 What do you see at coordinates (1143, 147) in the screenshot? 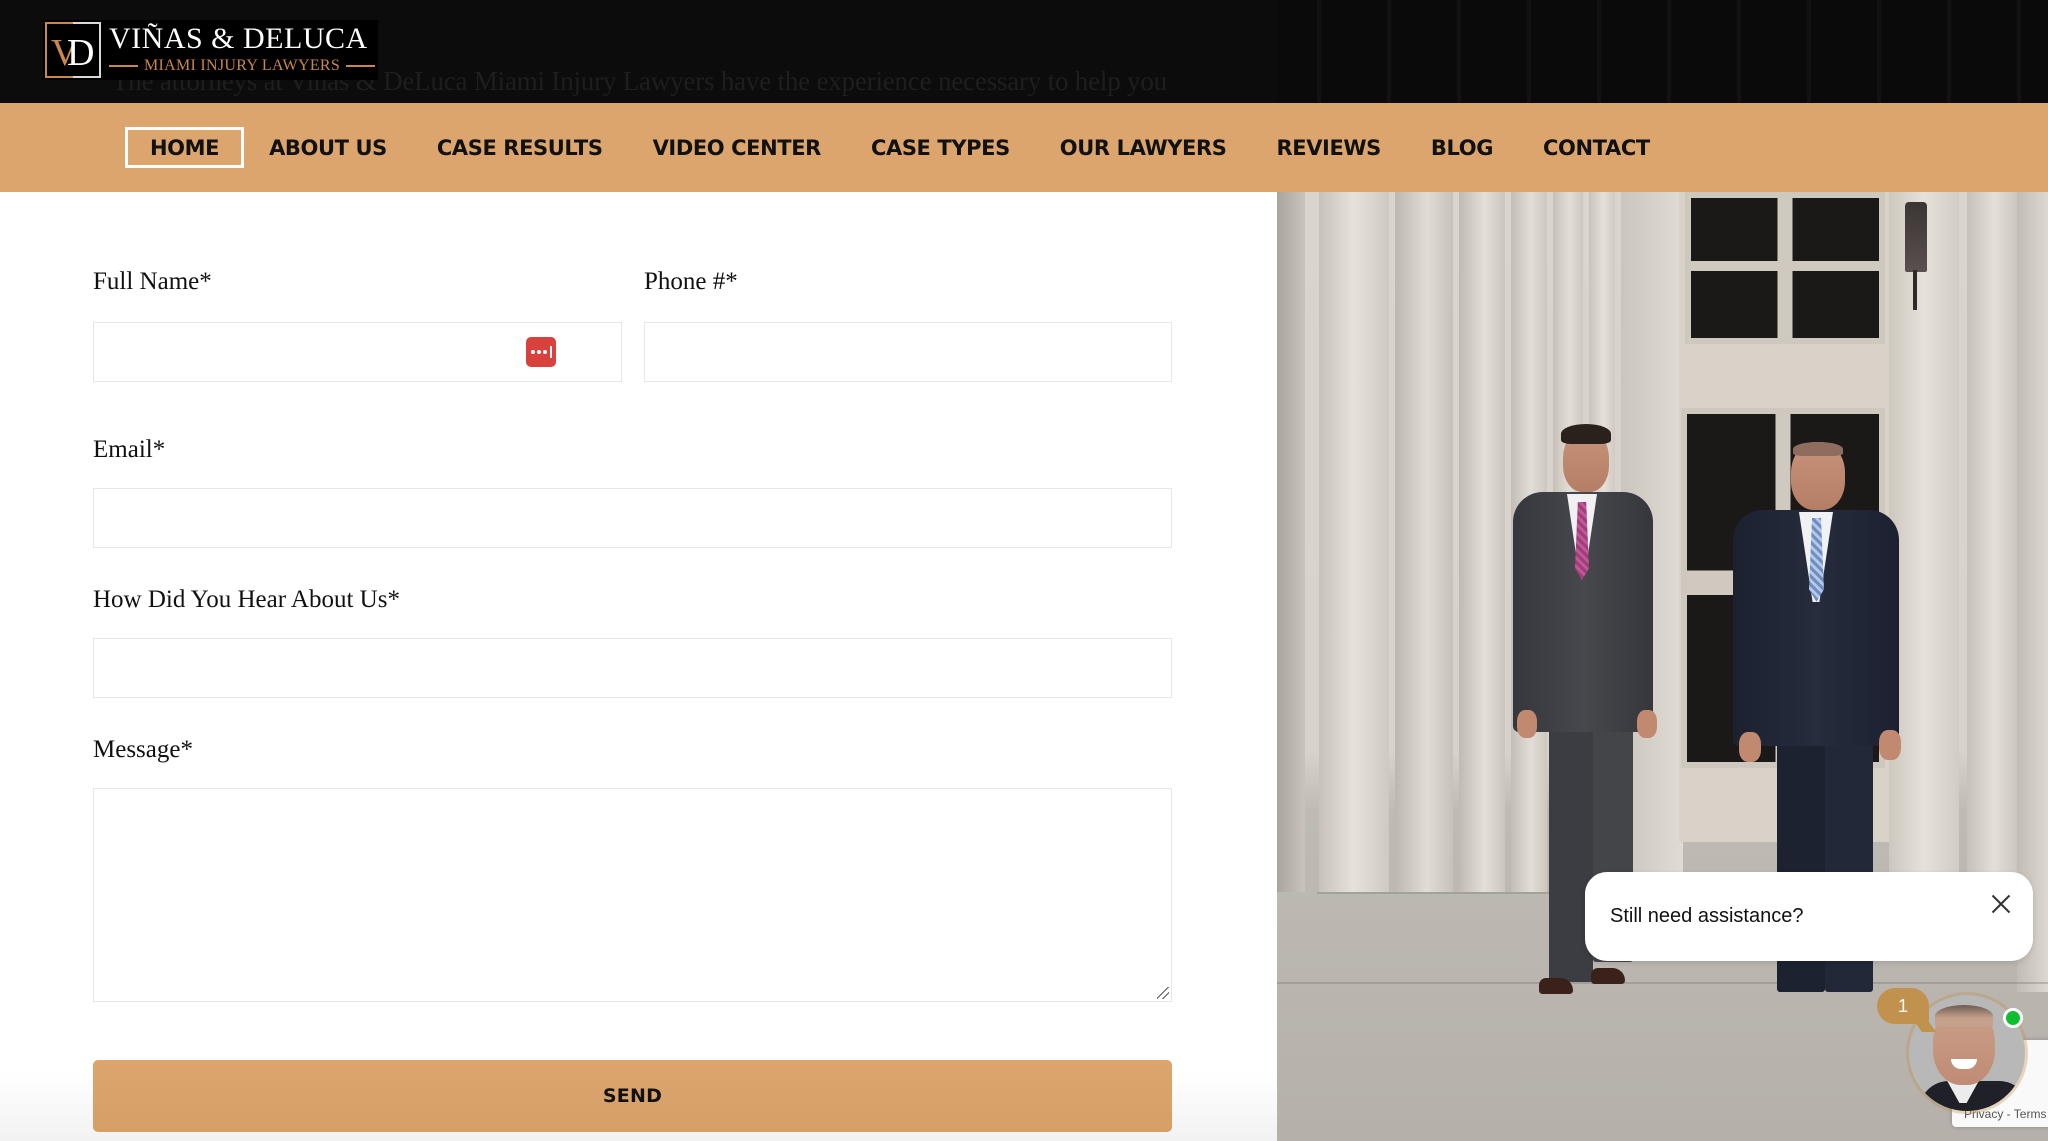
I see `nav-item-our-lawyers: OUR LAWYERS` at bounding box center [1143, 147].